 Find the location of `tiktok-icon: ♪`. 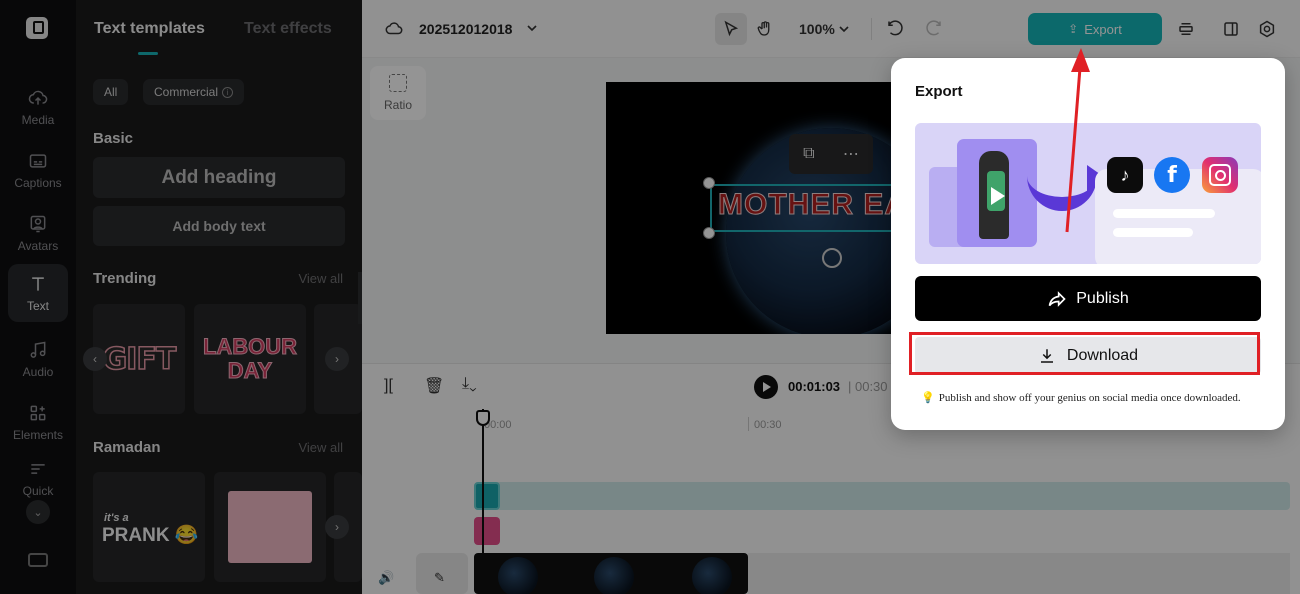

tiktok-icon: ♪ is located at coordinates (1125, 175).